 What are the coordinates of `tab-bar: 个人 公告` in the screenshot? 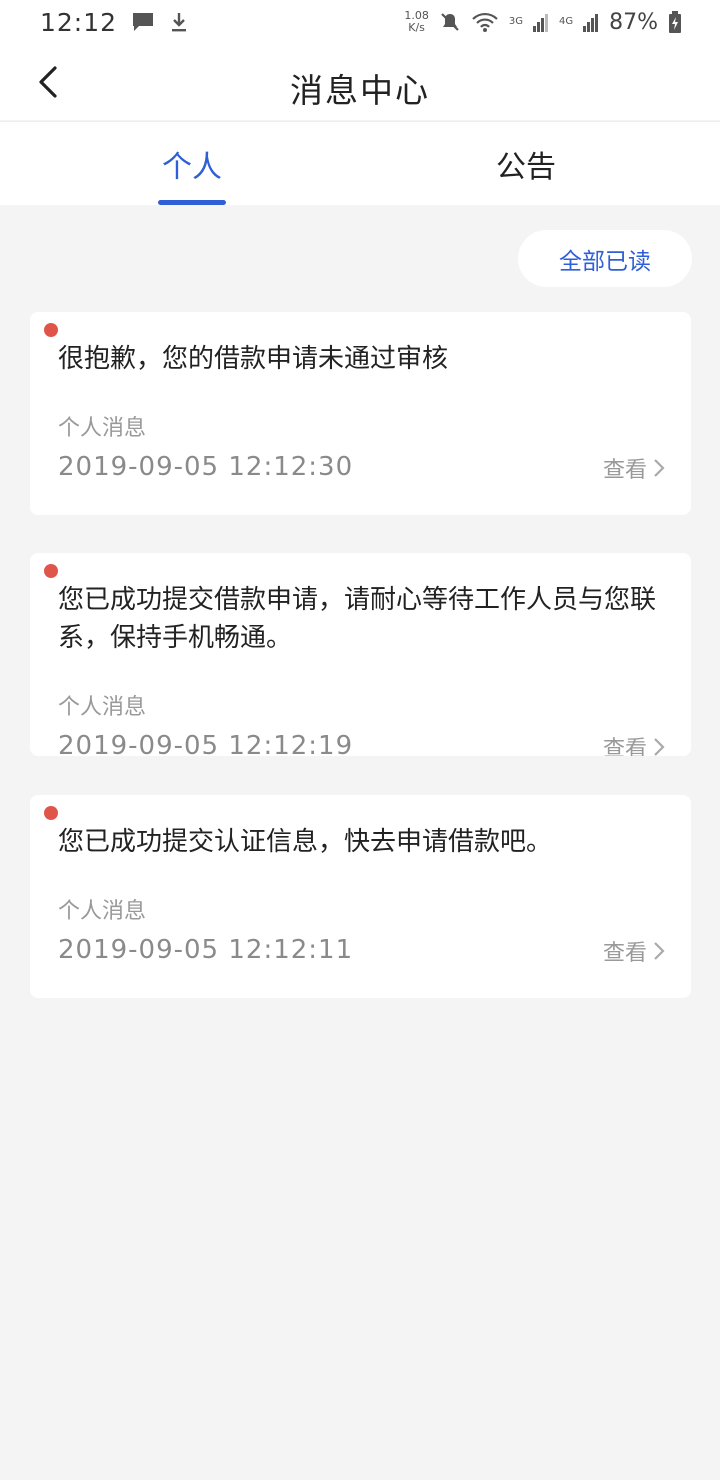 It's located at (360, 163).